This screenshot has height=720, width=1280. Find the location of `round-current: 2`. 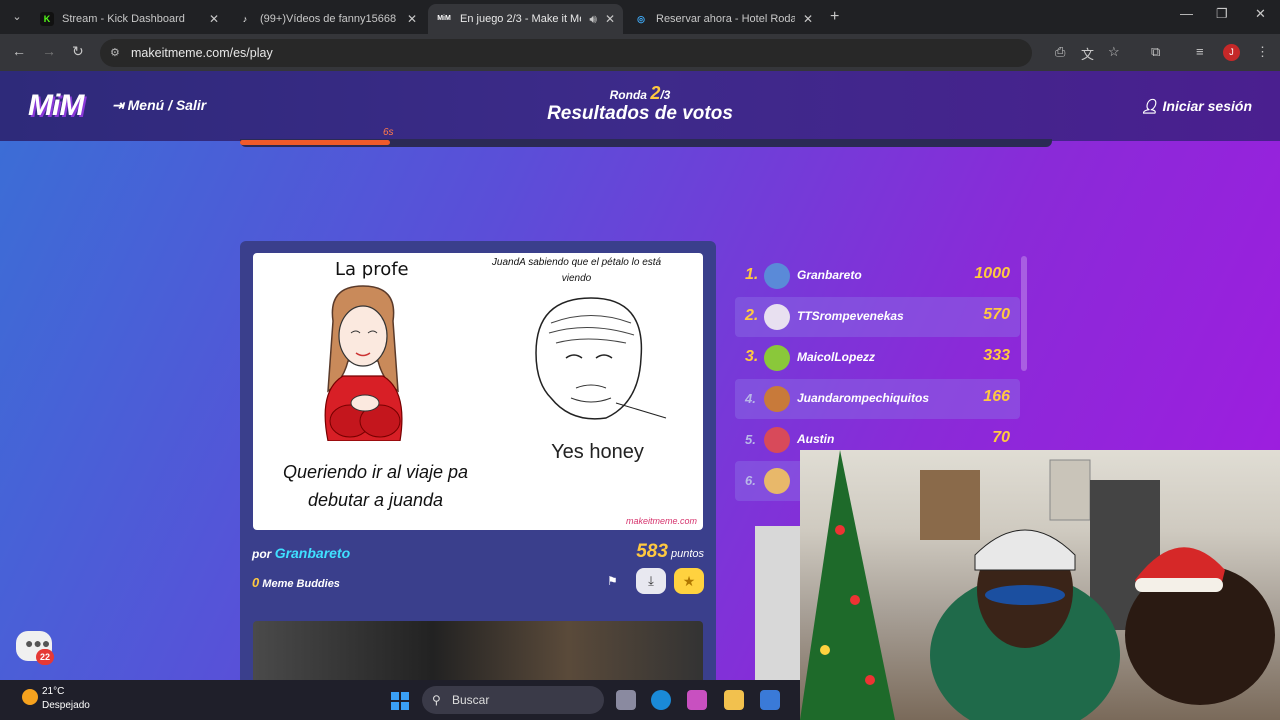

round-current: 2 is located at coordinates (655, 93).